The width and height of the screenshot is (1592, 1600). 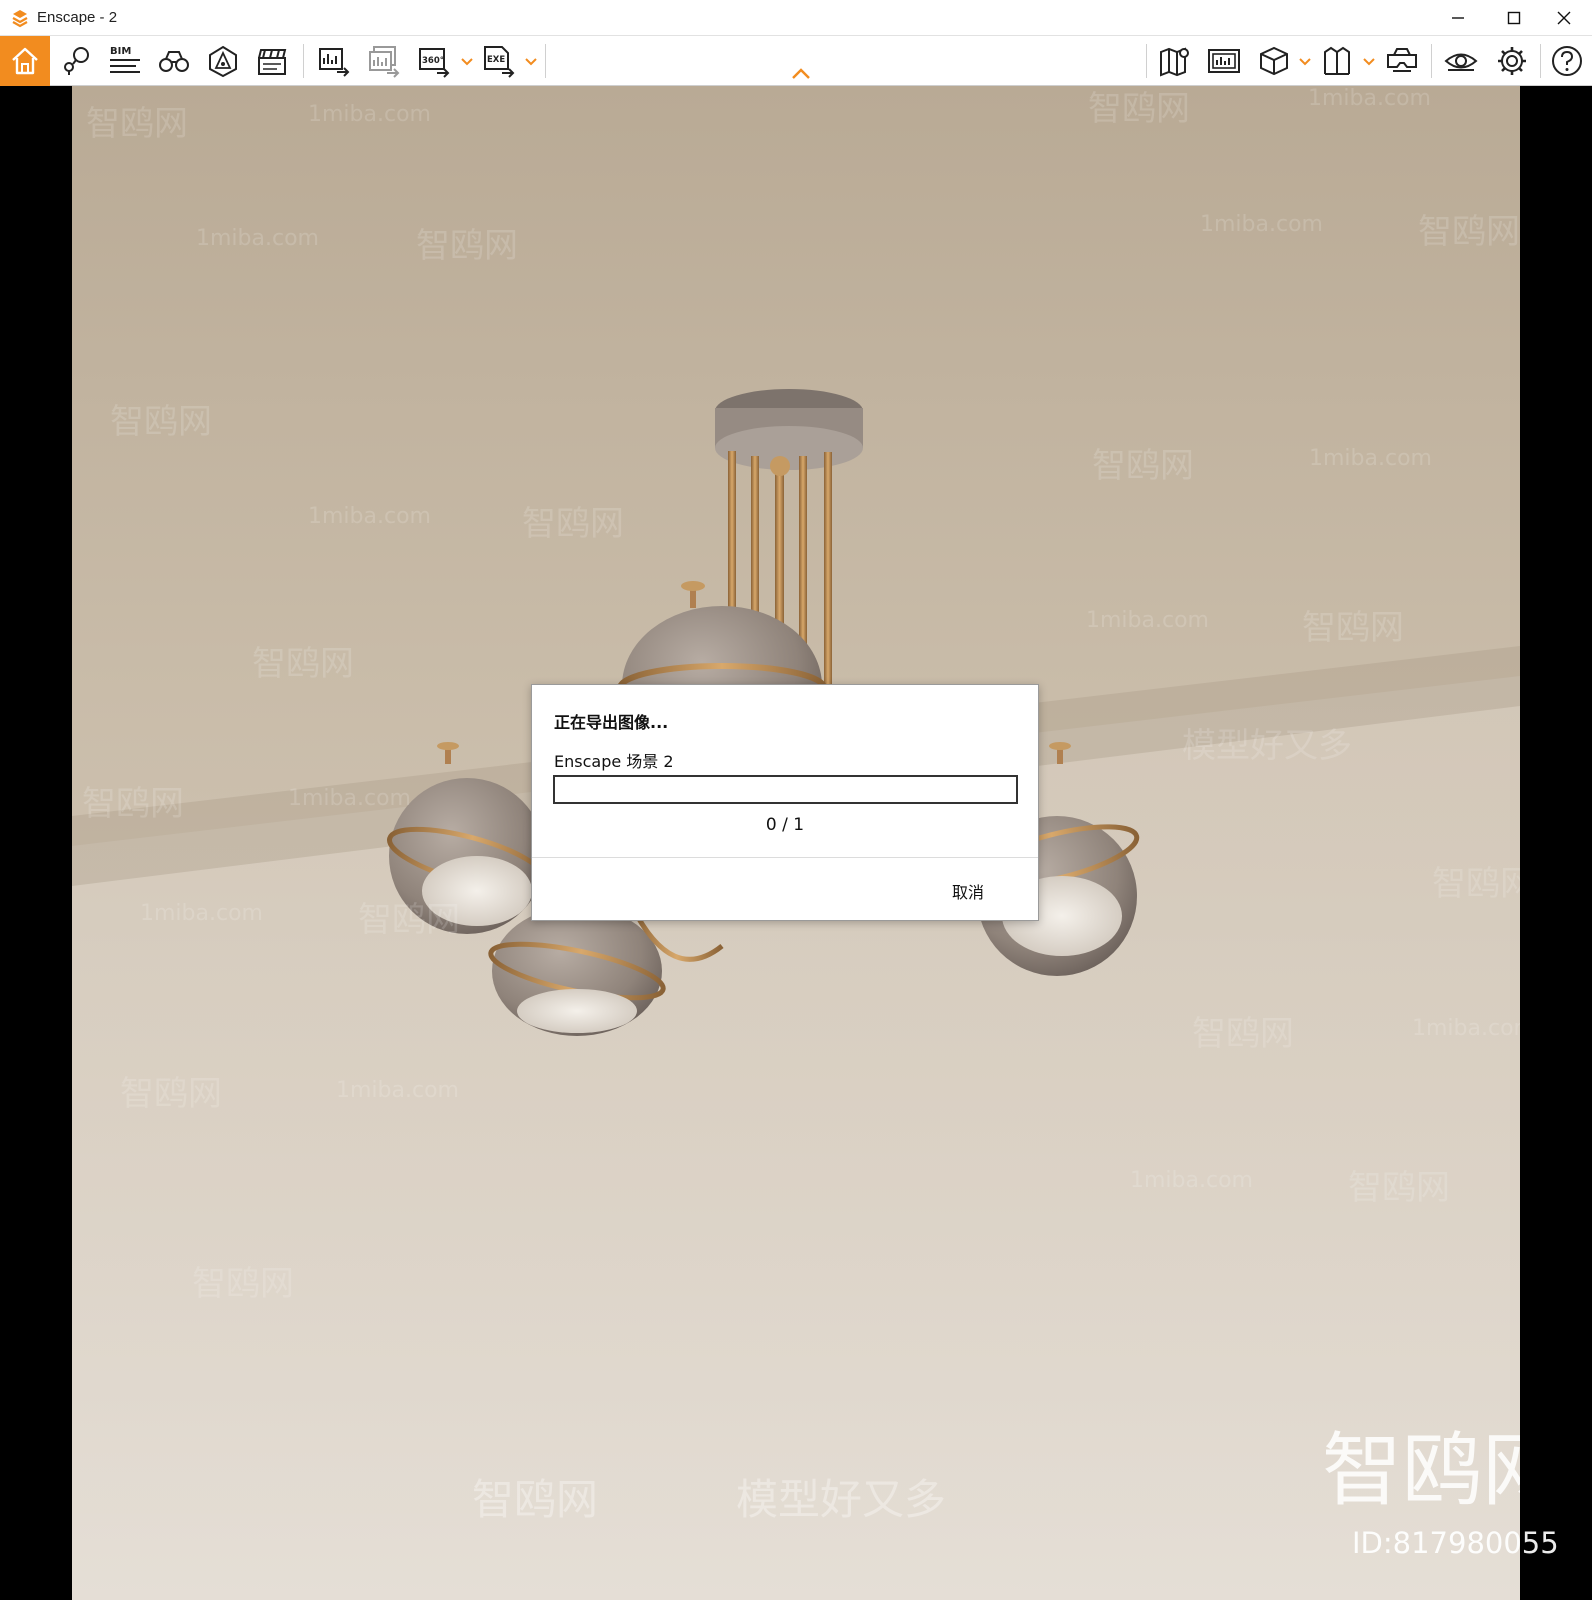 What do you see at coordinates (614, 761) in the screenshot?
I see `scene-name-label: Enscape 场景 2` at bounding box center [614, 761].